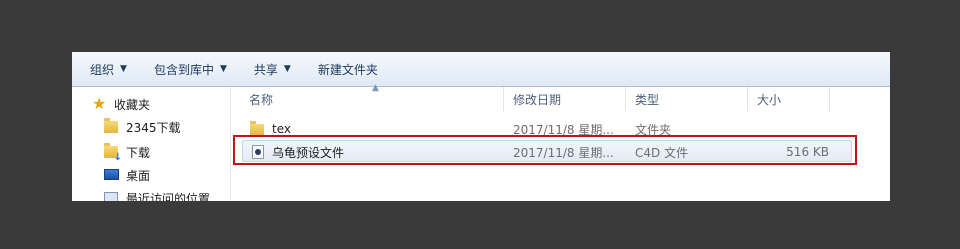 The width and height of the screenshot is (960, 249). What do you see at coordinates (102, 69) in the screenshot?
I see `organize-label: 组织` at bounding box center [102, 69].